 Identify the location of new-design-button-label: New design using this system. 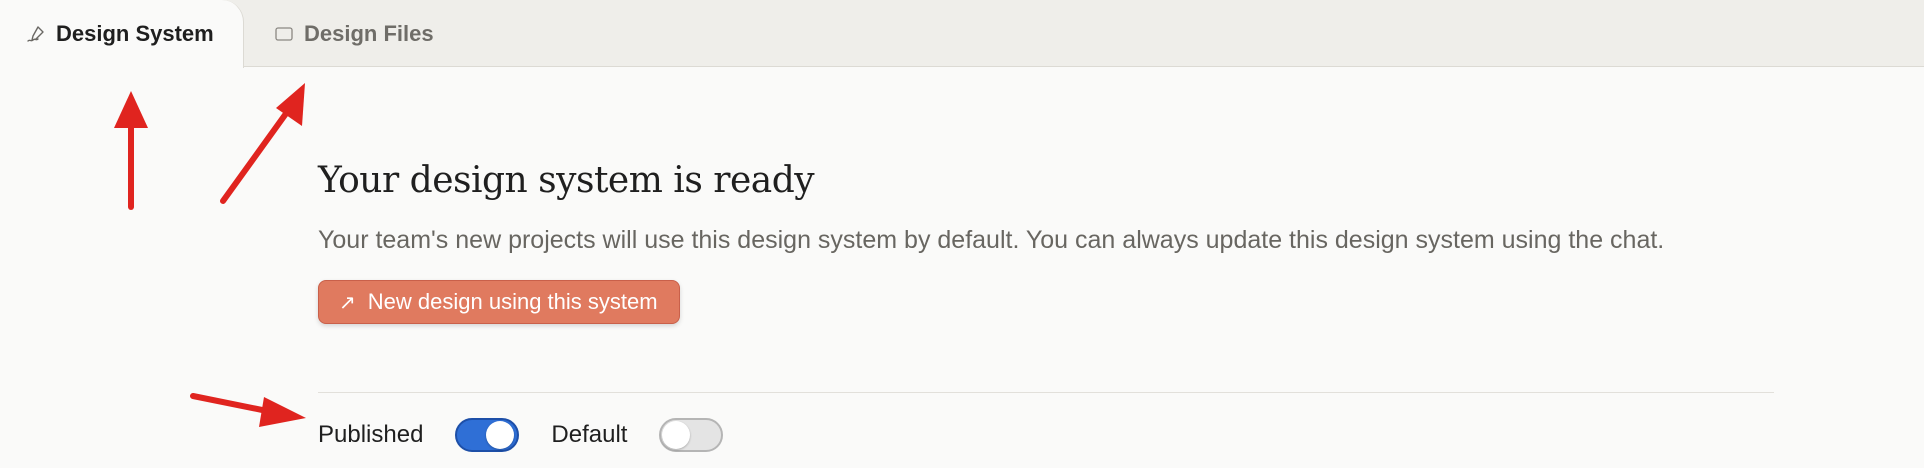
(512, 301).